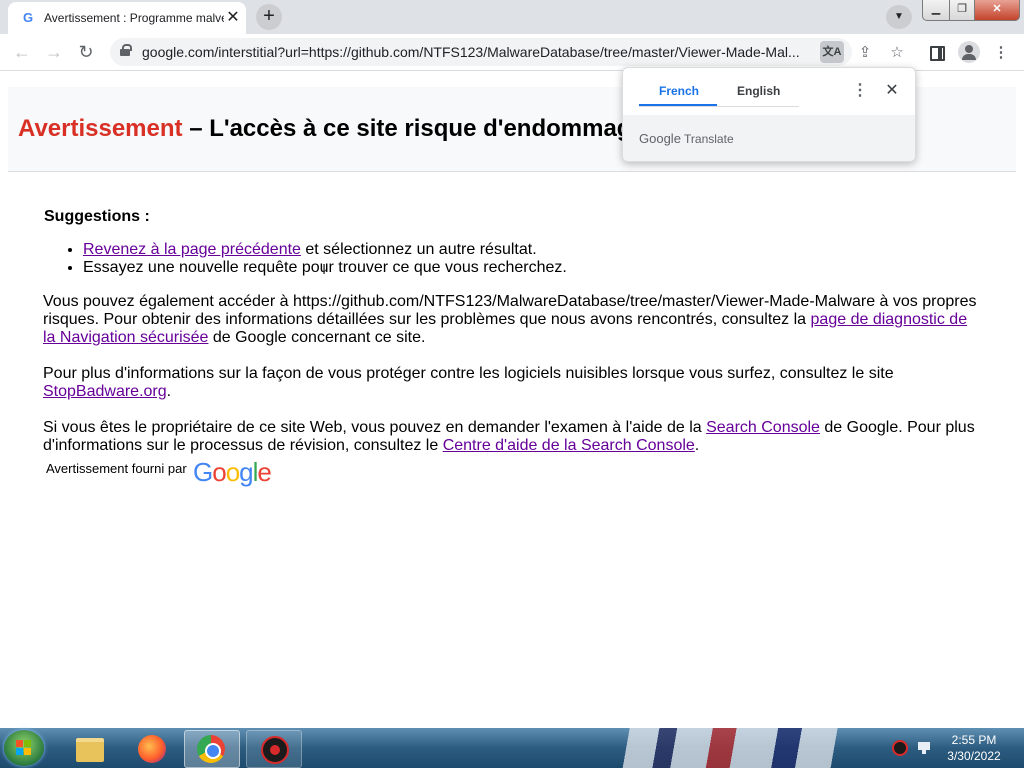 The image size is (1024, 768). What do you see at coordinates (418, 249) in the screenshot?
I see `suggestion-text: et sélectionnez un autre résultat.` at bounding box center [418, 249].